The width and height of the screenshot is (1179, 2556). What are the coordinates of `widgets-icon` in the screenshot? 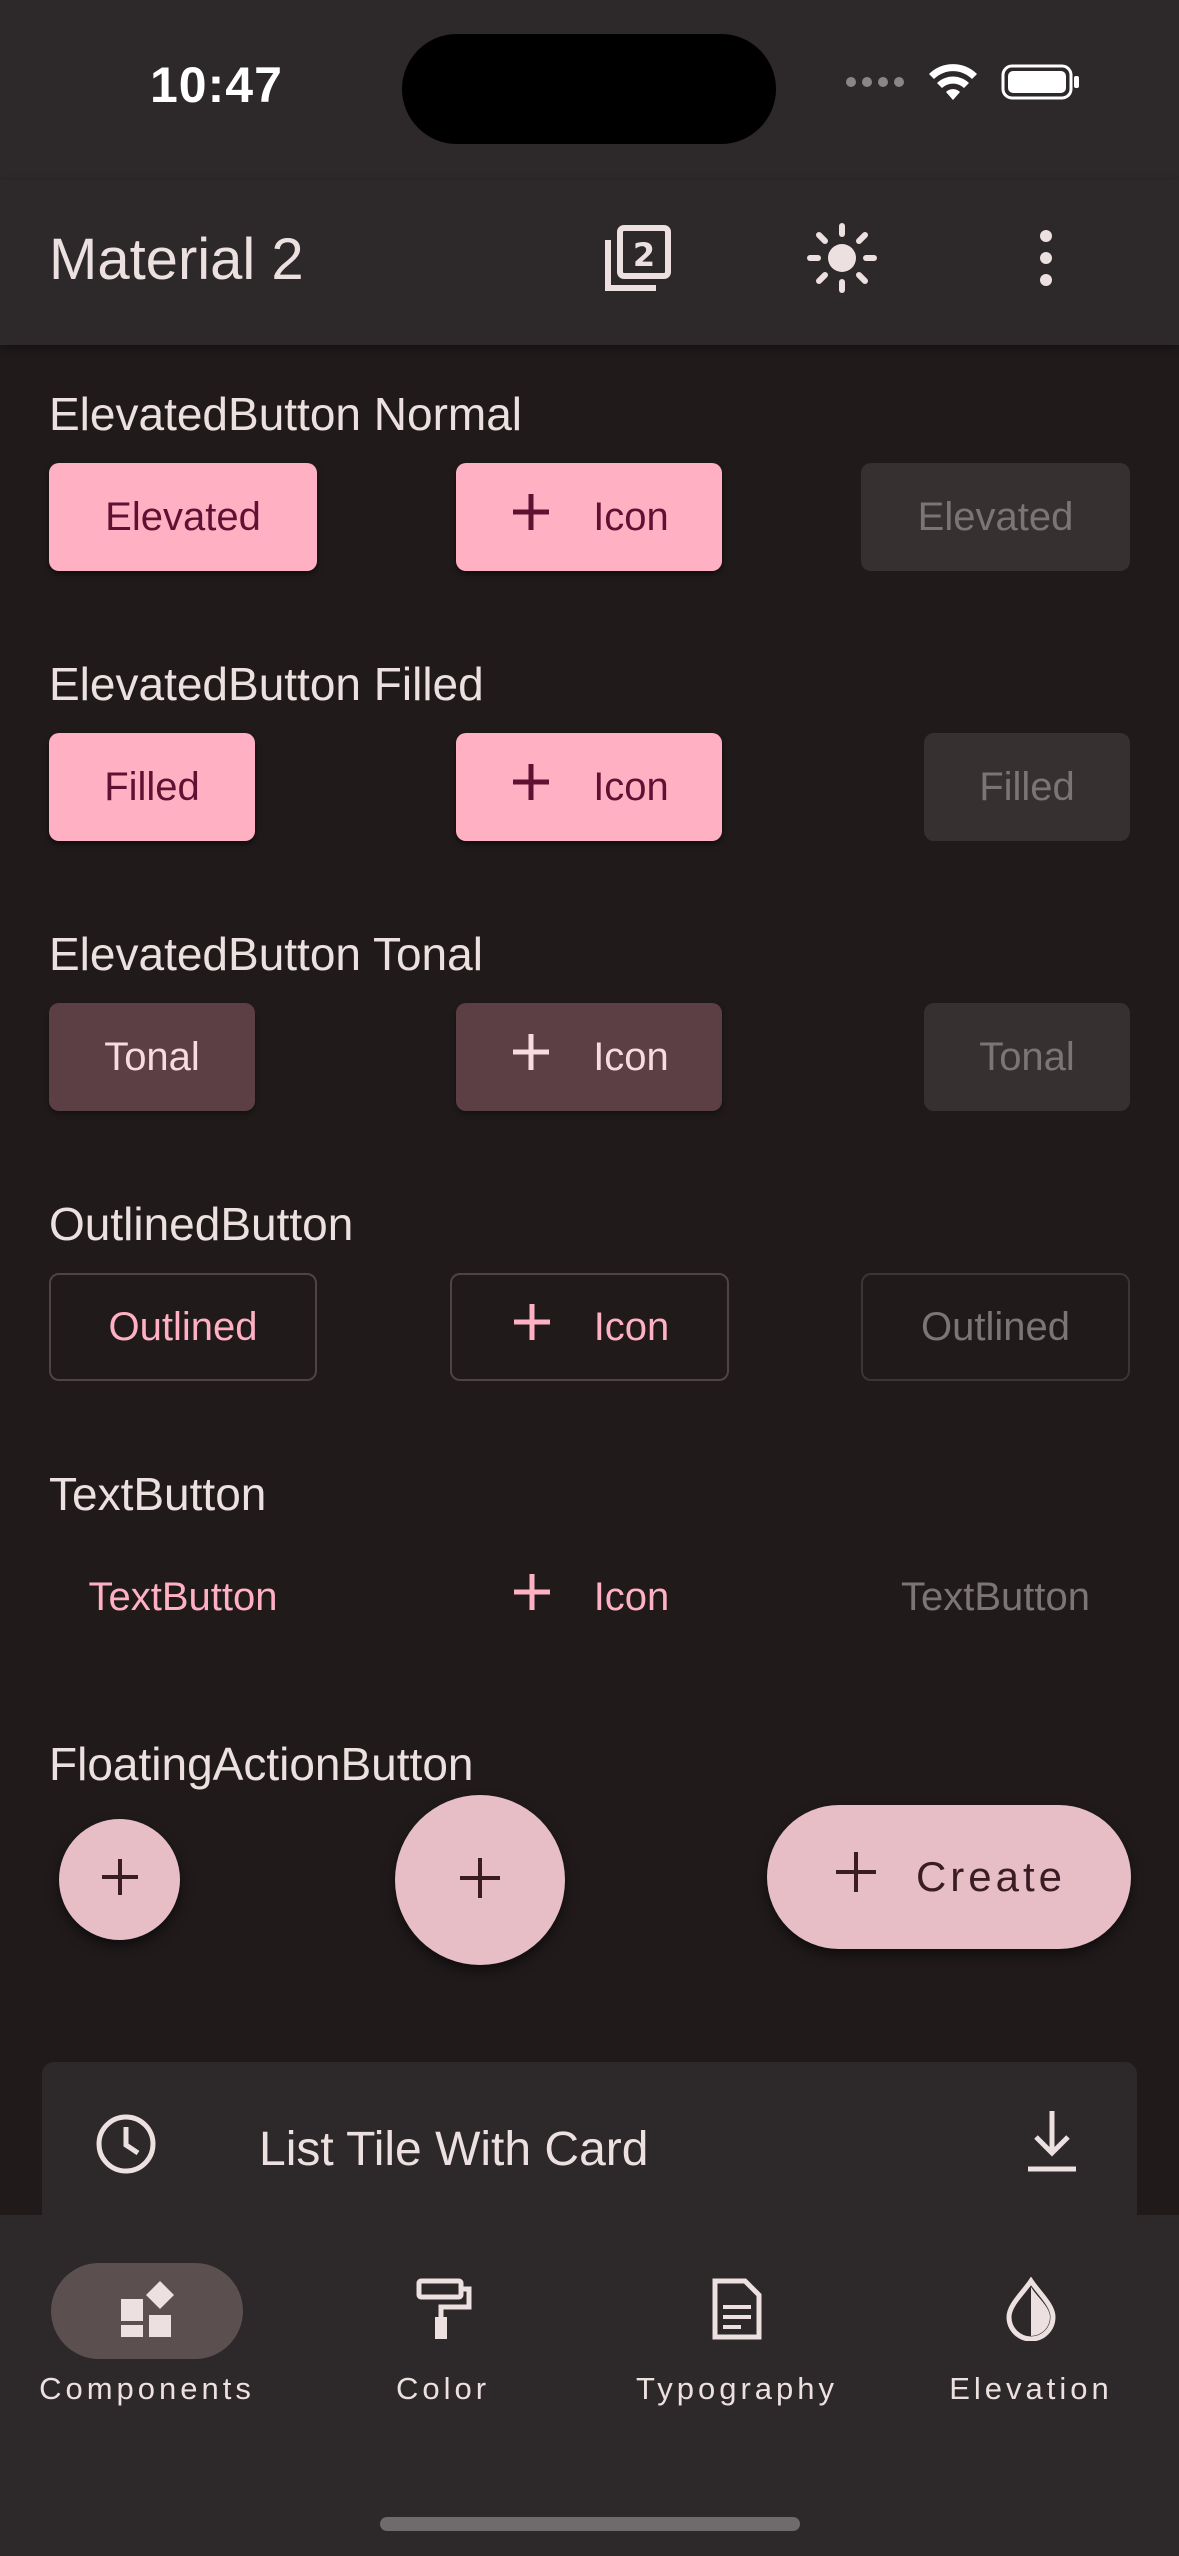 It's located at (147, 2311).